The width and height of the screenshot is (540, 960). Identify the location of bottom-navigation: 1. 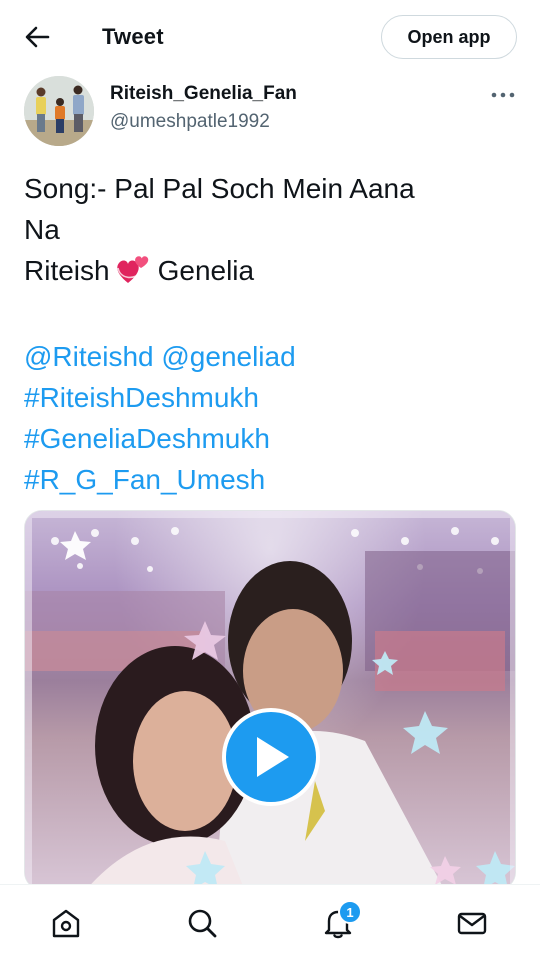
(270, 922).